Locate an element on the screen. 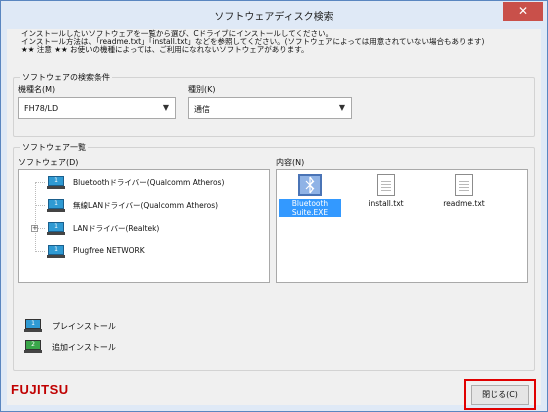 This screenshot has height=412, width=548. additional-install-legend-label: 追加インストール is located at coordinates (84, 347).